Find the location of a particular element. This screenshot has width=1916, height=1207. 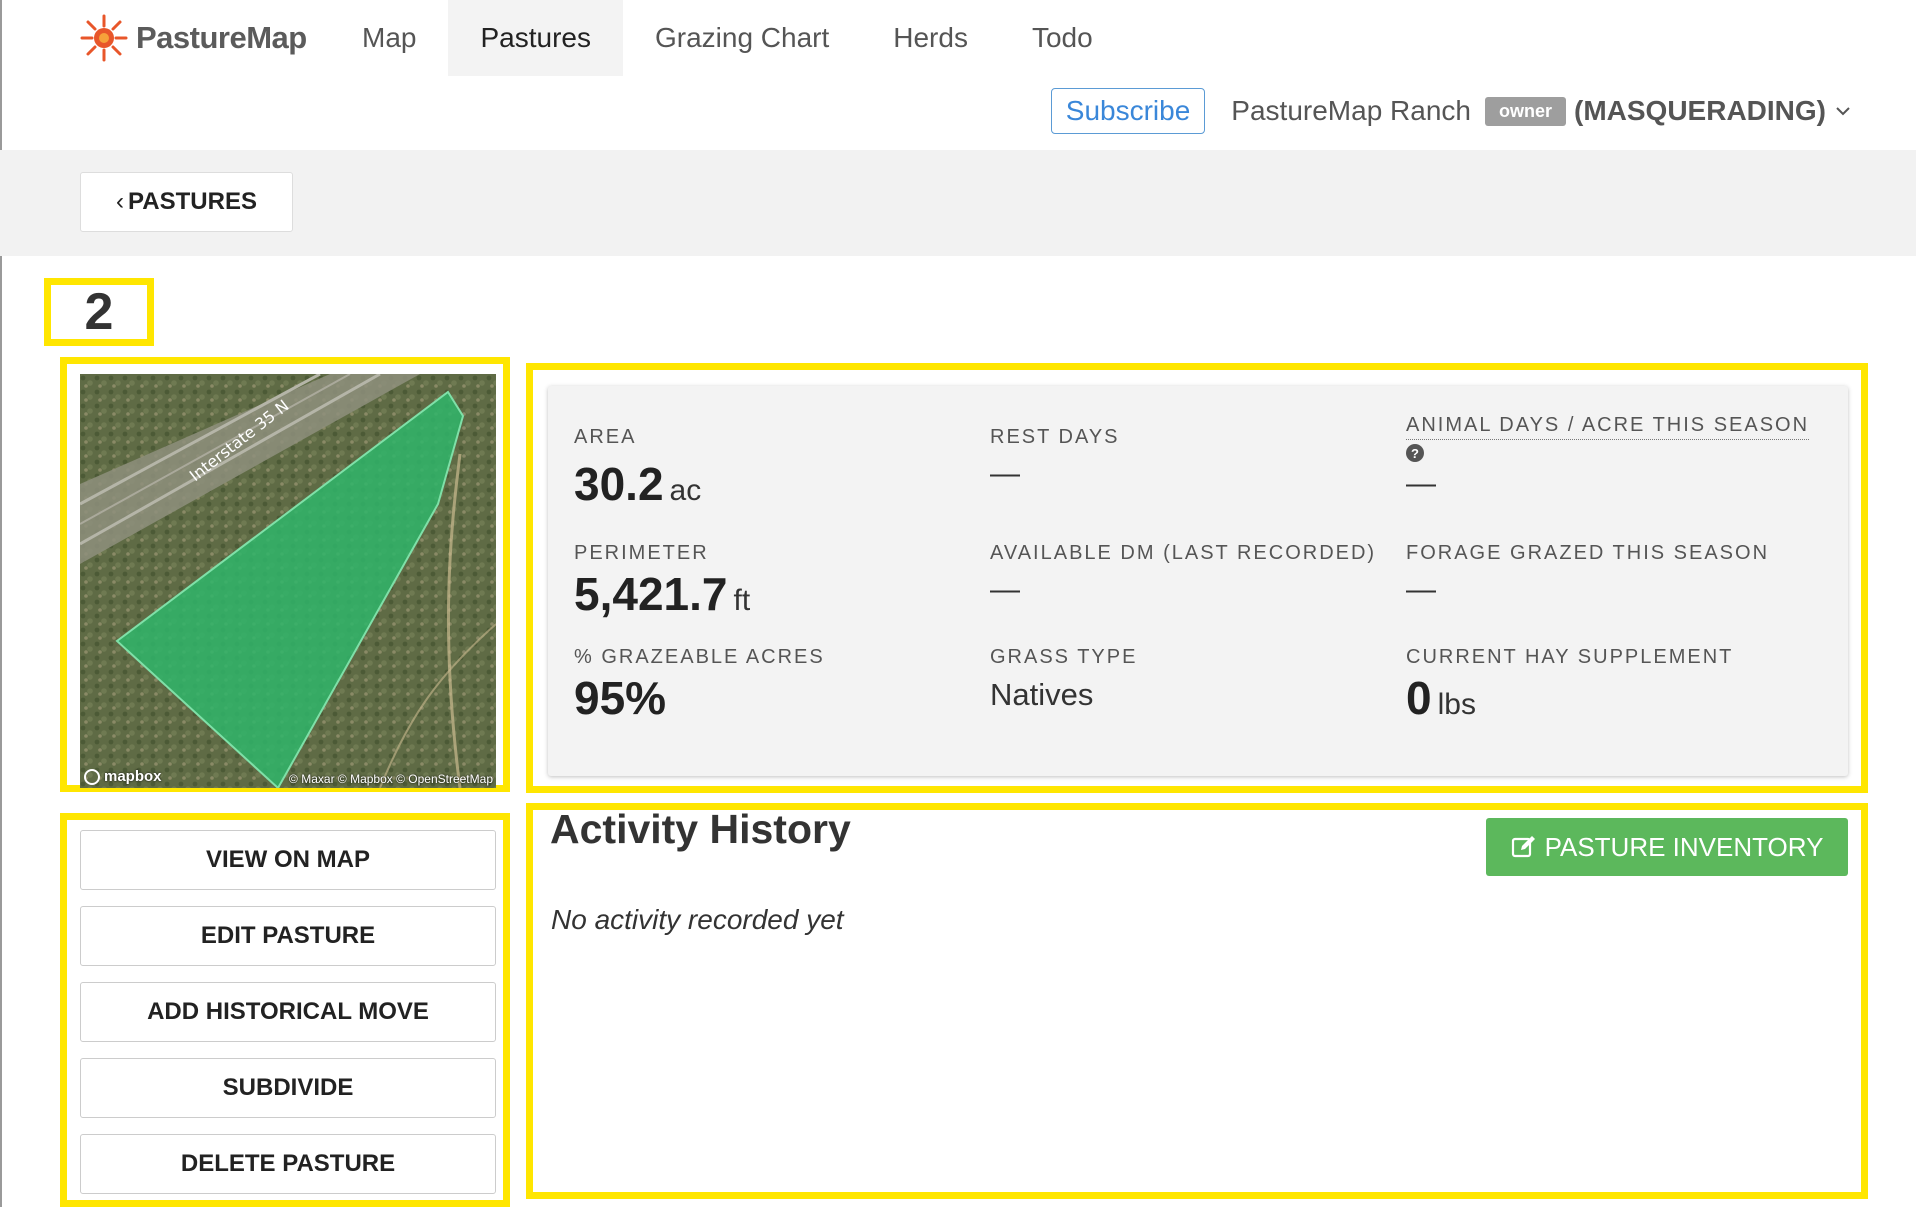

tab-map: Map is located at coordinates (389, 38).